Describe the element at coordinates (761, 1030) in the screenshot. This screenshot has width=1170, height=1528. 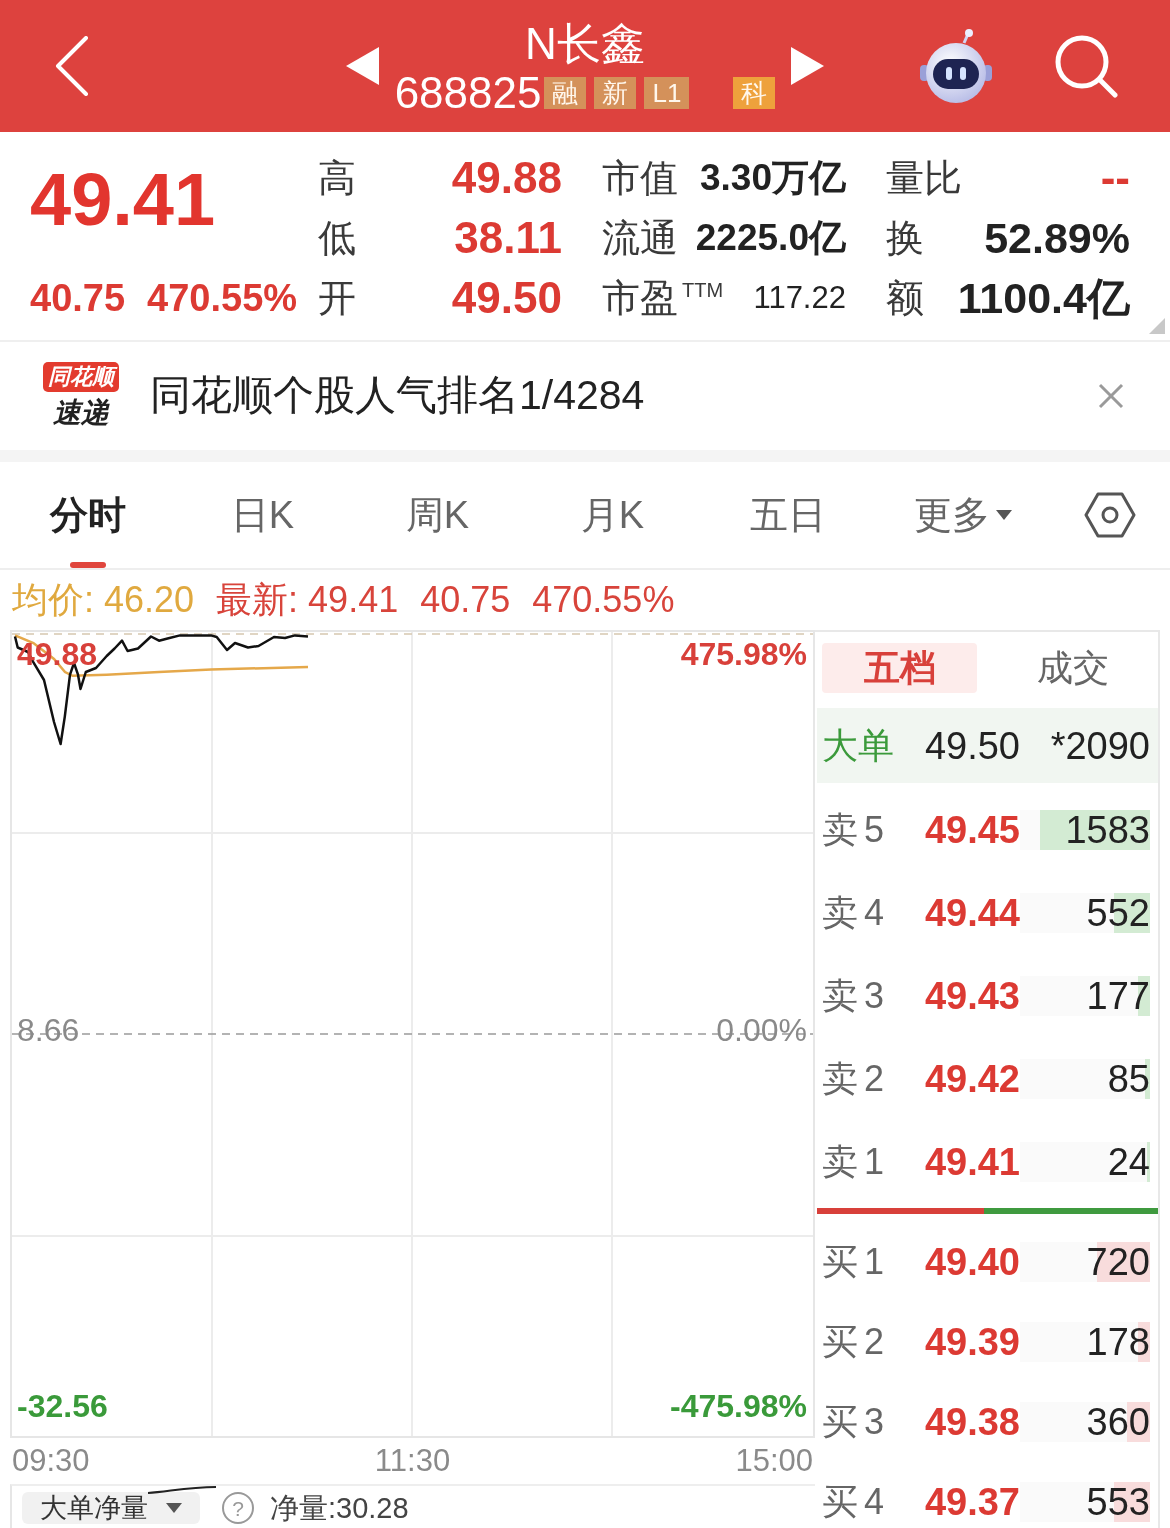
I see `axis-label: 0.00%` at that location.